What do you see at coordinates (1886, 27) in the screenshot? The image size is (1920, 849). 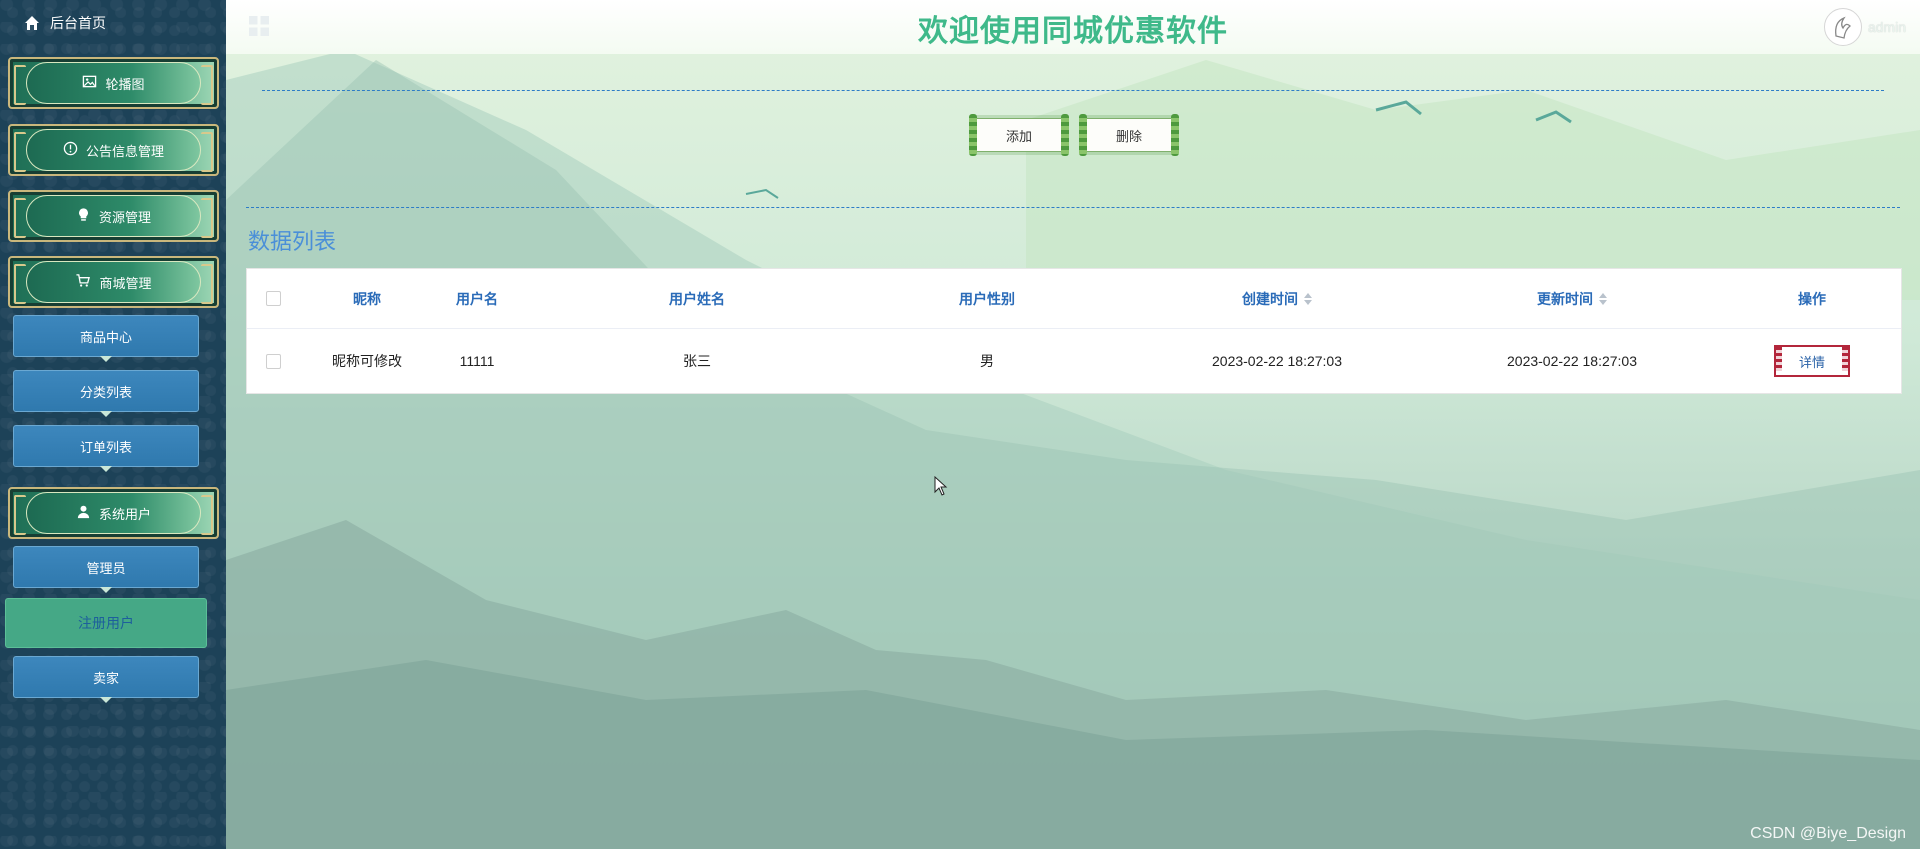 I see `username: admin` at bounding box center [1886, 27].